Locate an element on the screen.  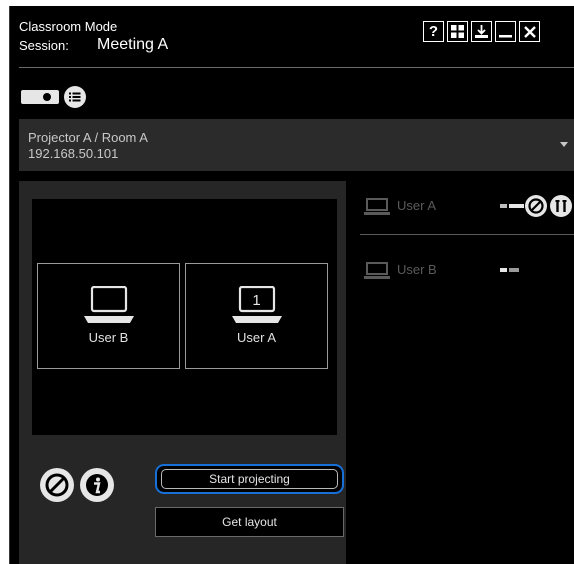
grid-button is located at coordinates (457, 31).